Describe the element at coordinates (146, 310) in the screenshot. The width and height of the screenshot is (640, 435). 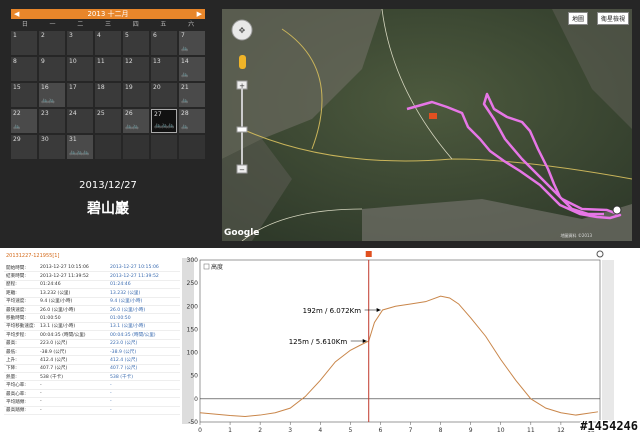
I see `stats-v2: 26.0 (公里/小時)` at that location.